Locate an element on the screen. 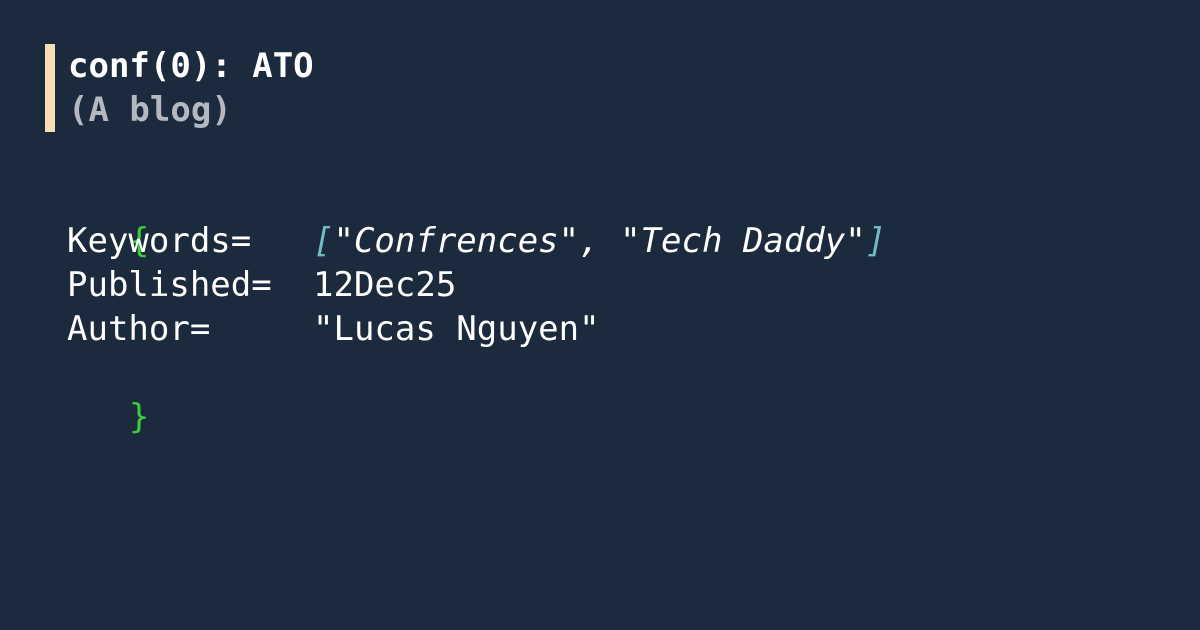  keywords-line: Keywords= ["Confrences", "Tech Daddy"] is located at coordinates (466, 241).